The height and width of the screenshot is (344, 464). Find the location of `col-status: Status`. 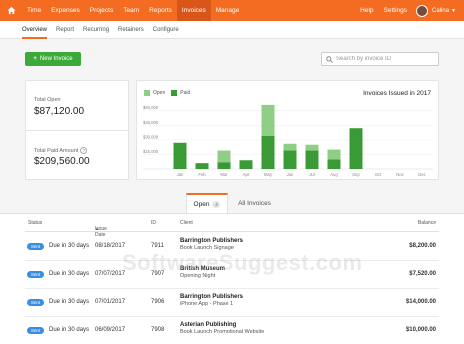

col-status: Status is located at coordinates (35, 223).